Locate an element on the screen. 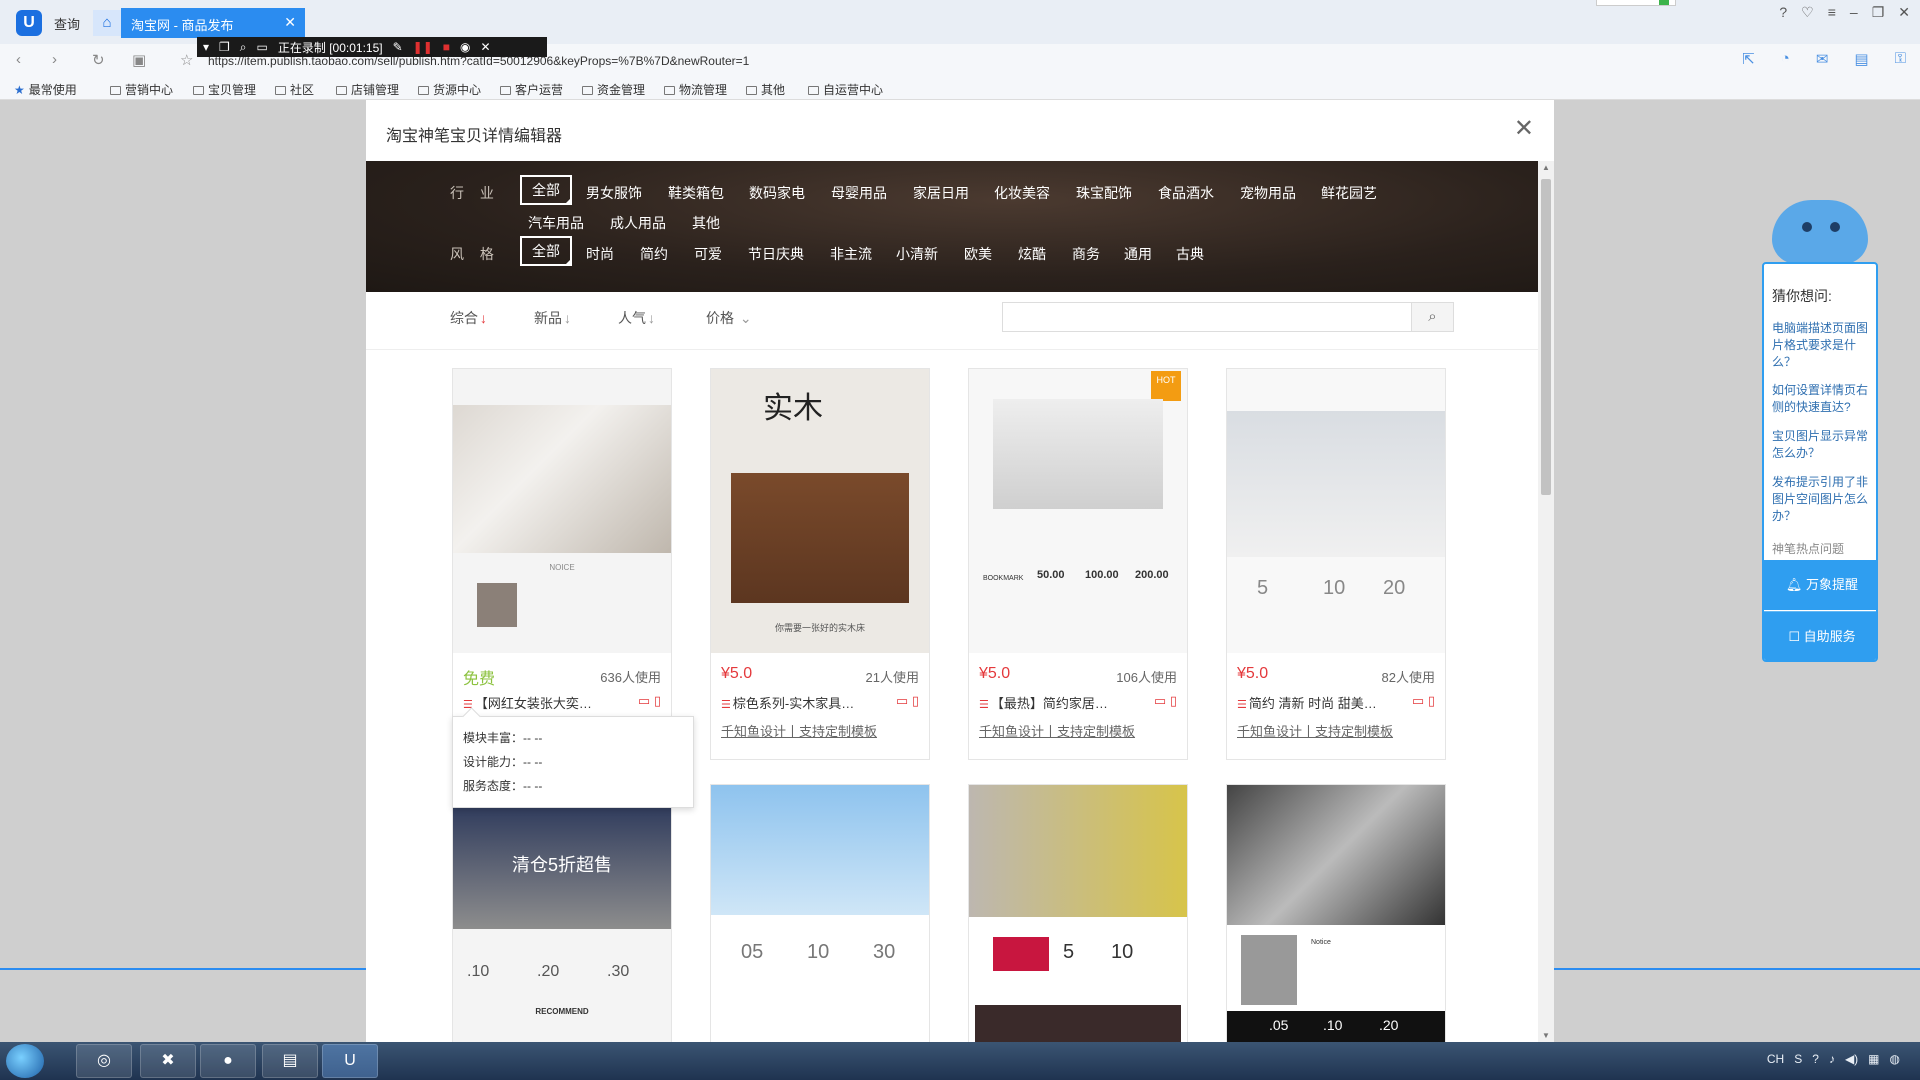  sort-comprehensive: 综合 ↓ is located at coordinates (468, 318).